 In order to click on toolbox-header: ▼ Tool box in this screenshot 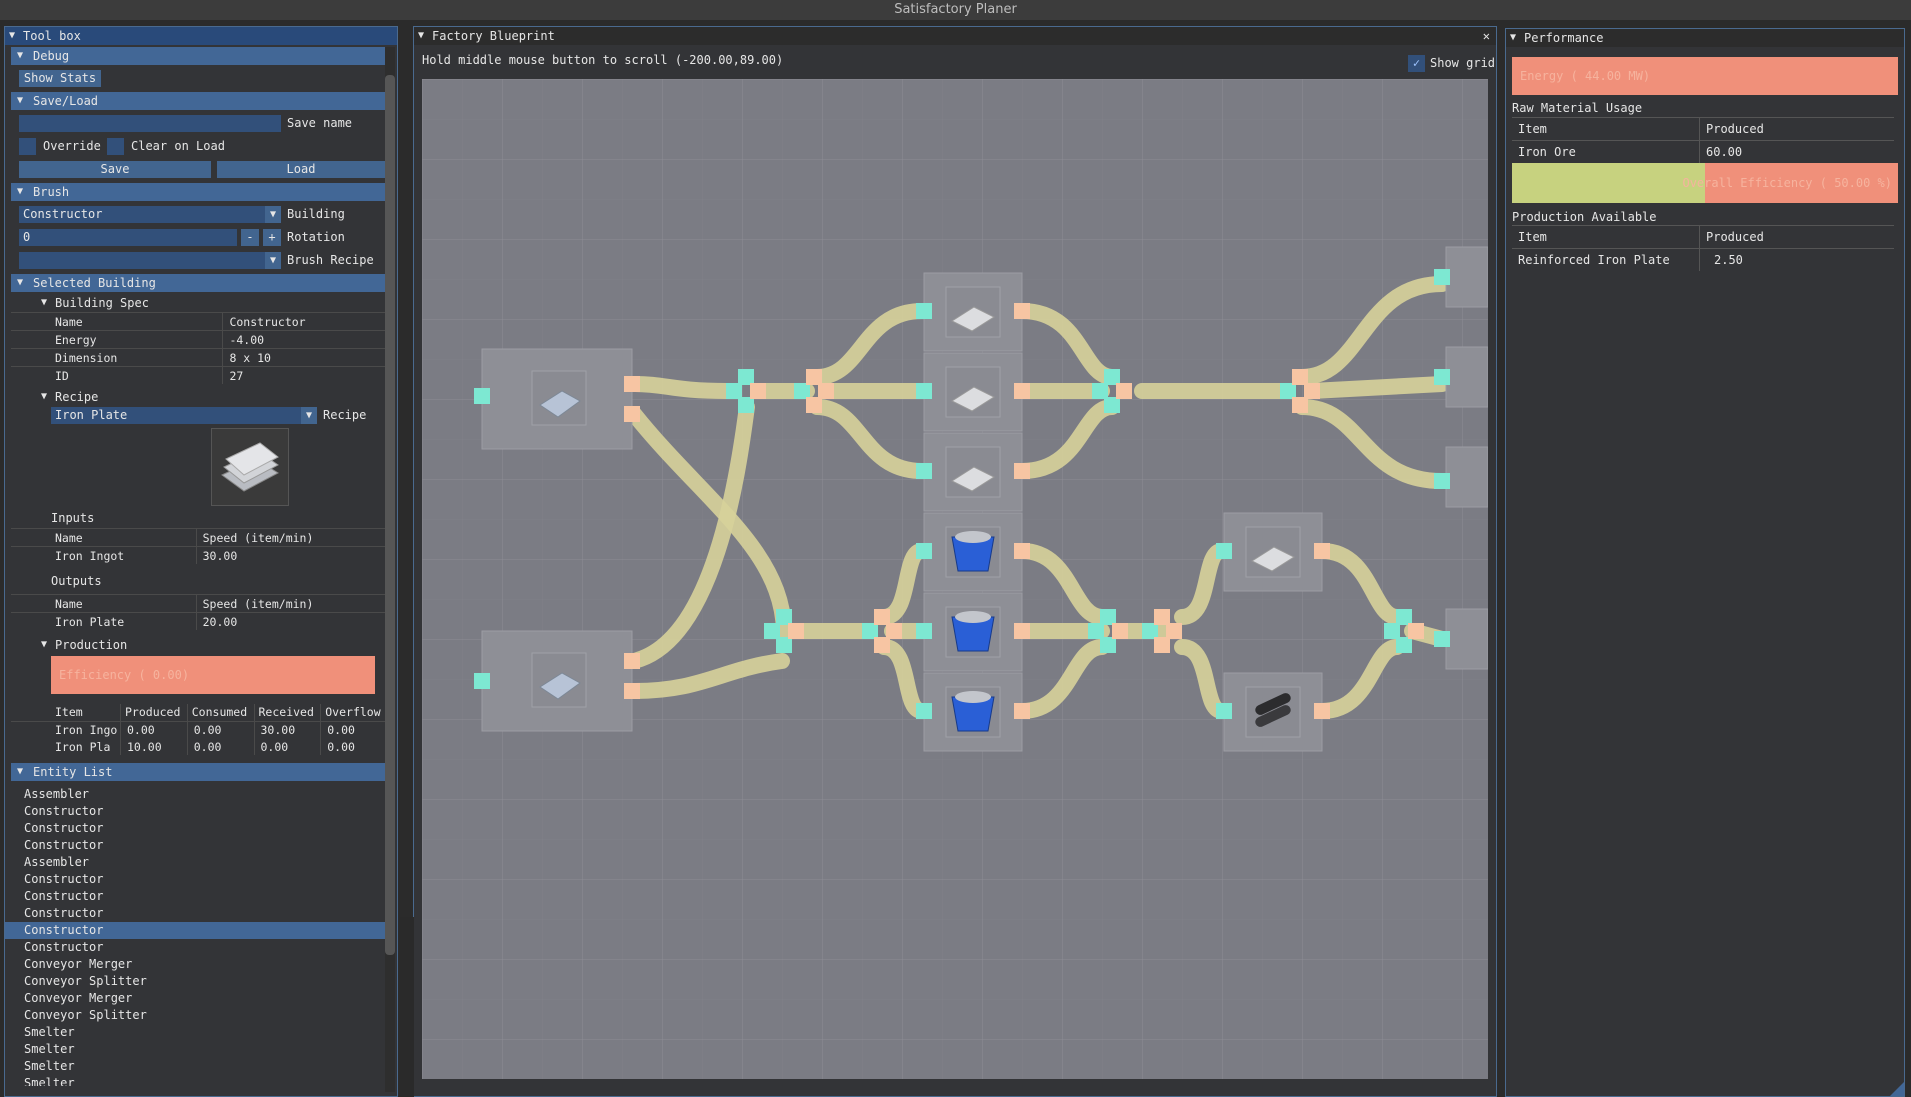, I will do `click(201, 36)`.